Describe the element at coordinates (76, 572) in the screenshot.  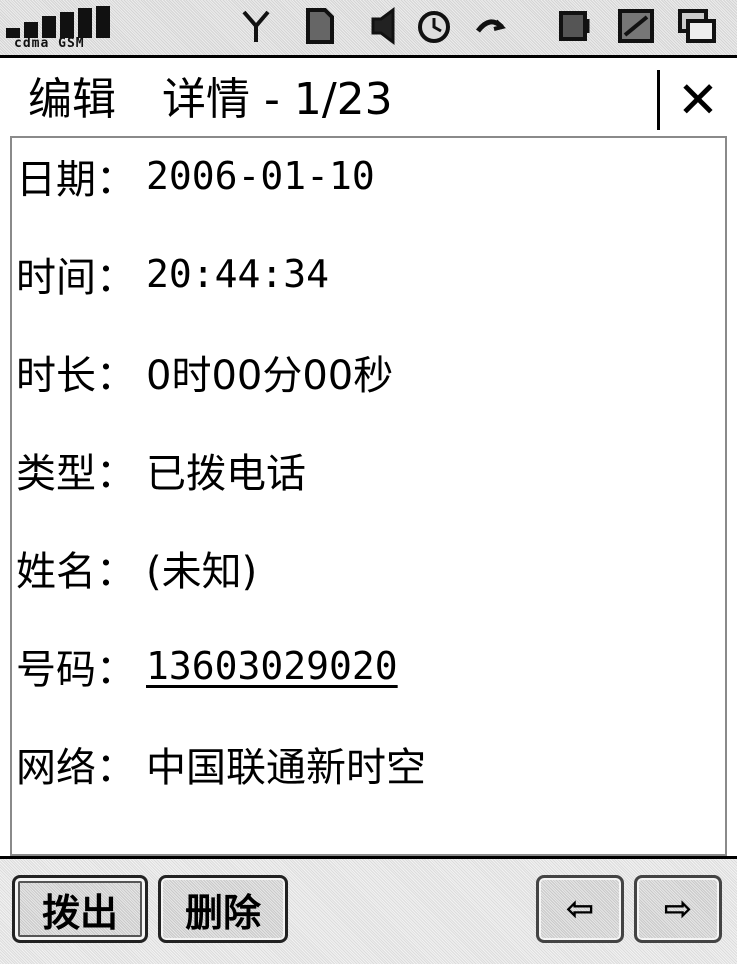
I see `name-label: 姓名：` at that location.